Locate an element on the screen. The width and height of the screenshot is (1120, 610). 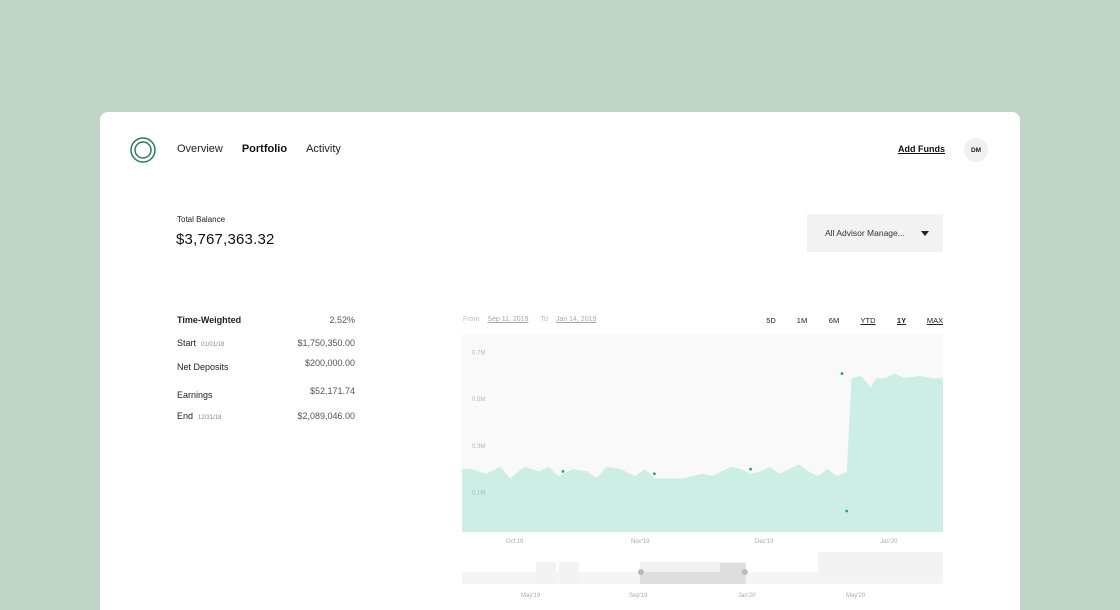
stat-date: 01/01/18 is located at coordinates (213, 345).